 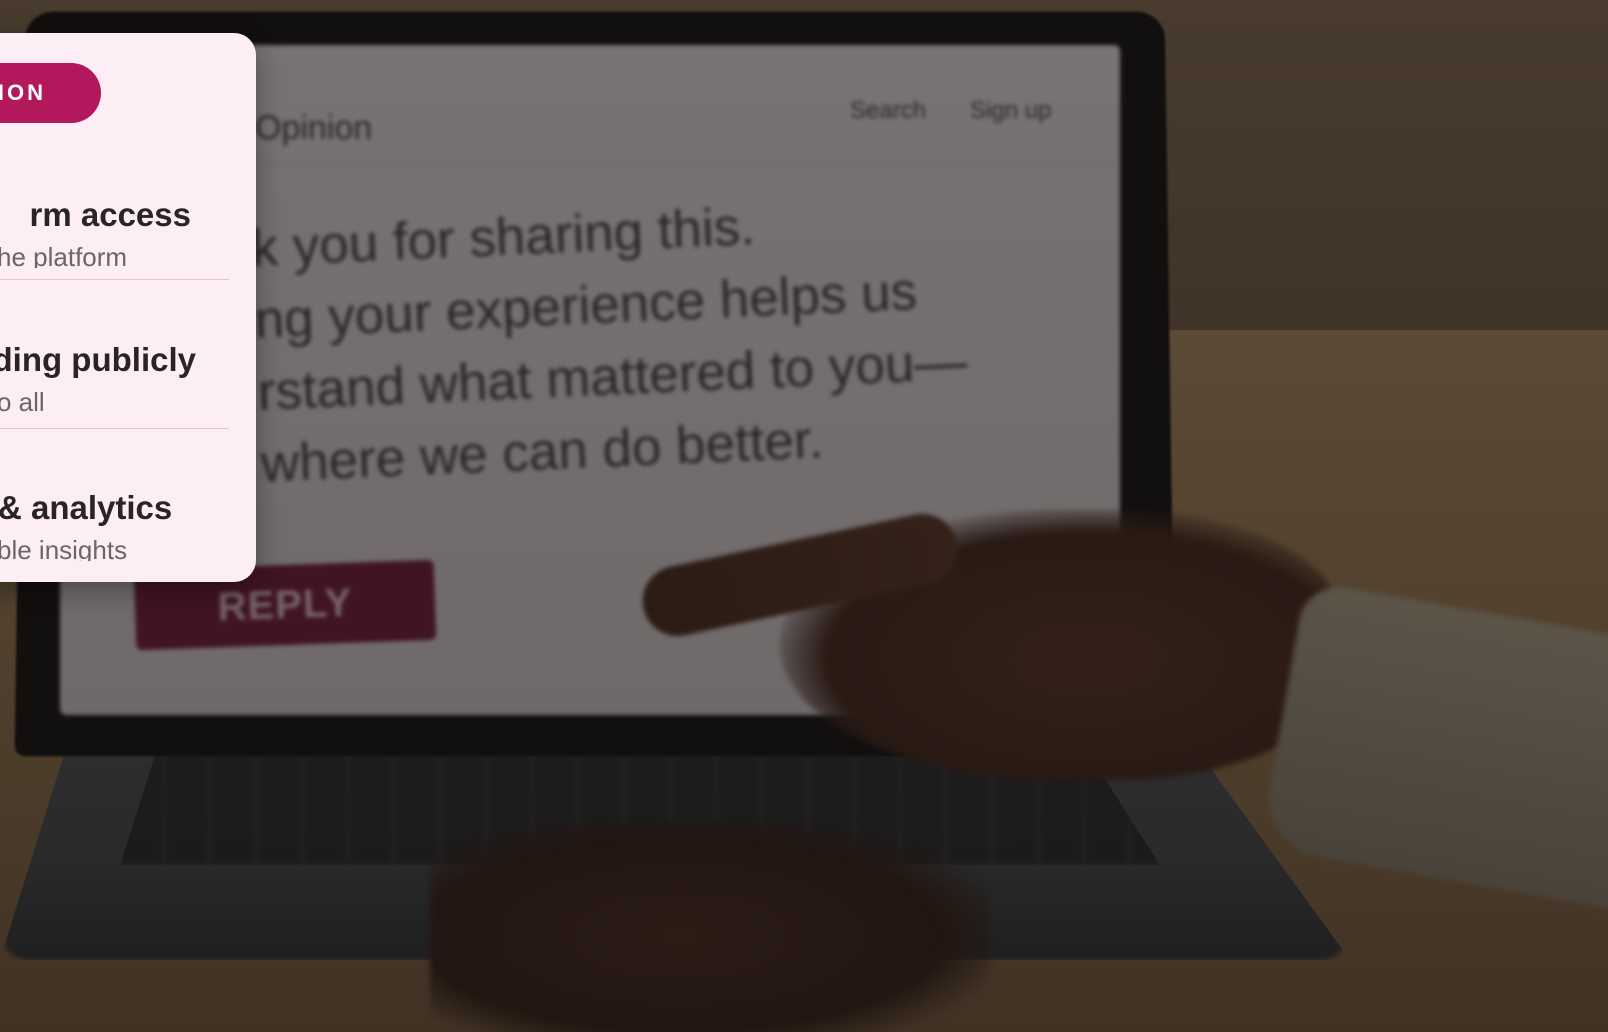 What do you see at coordinates (110, 214) in the screenshot?
I see `feature-title: rm access` at bounding box center [110, 214].